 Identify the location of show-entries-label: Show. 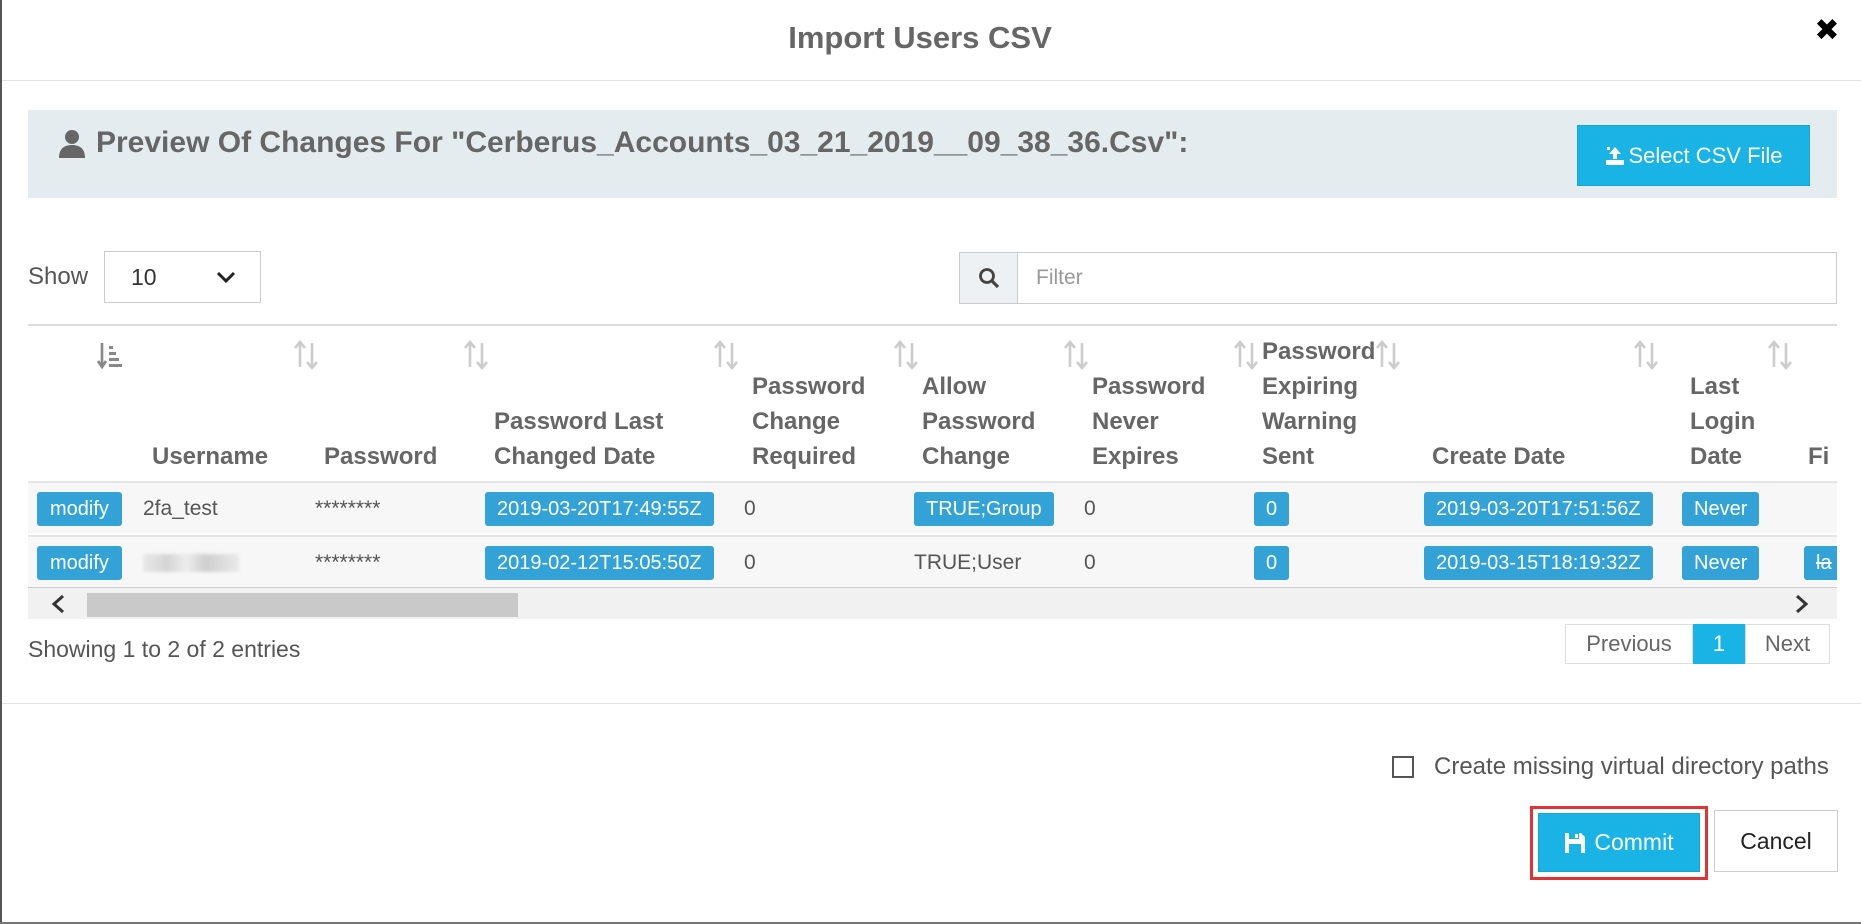
(58, 276).